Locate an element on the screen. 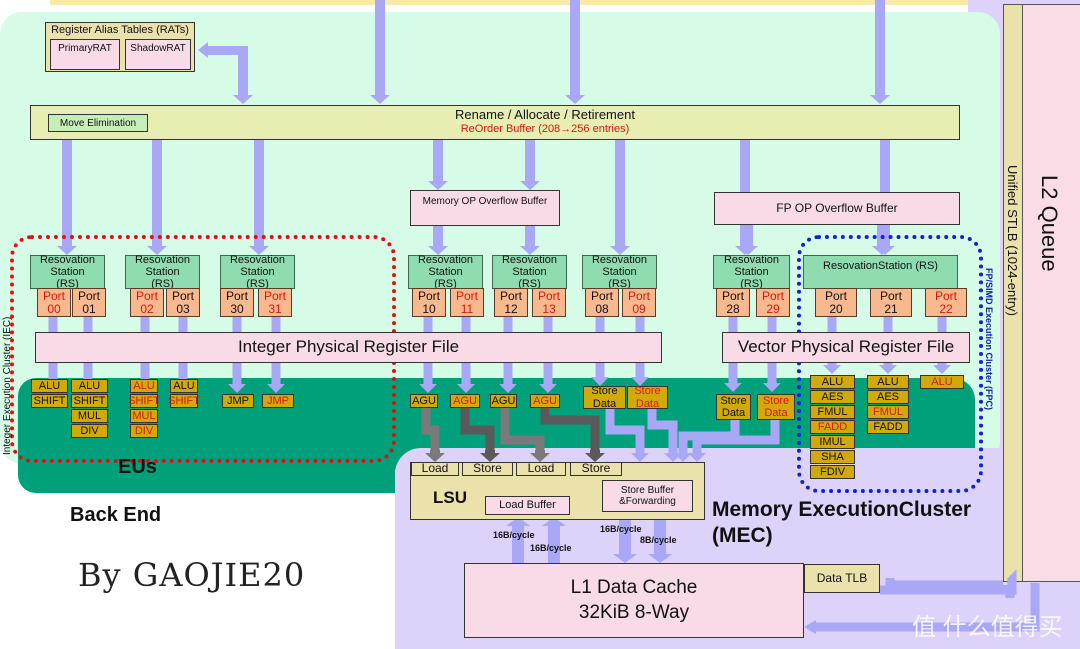 The image size is (1080, 649). l1-size: 32KiB 8-Way is located at coordinates (634, 612).